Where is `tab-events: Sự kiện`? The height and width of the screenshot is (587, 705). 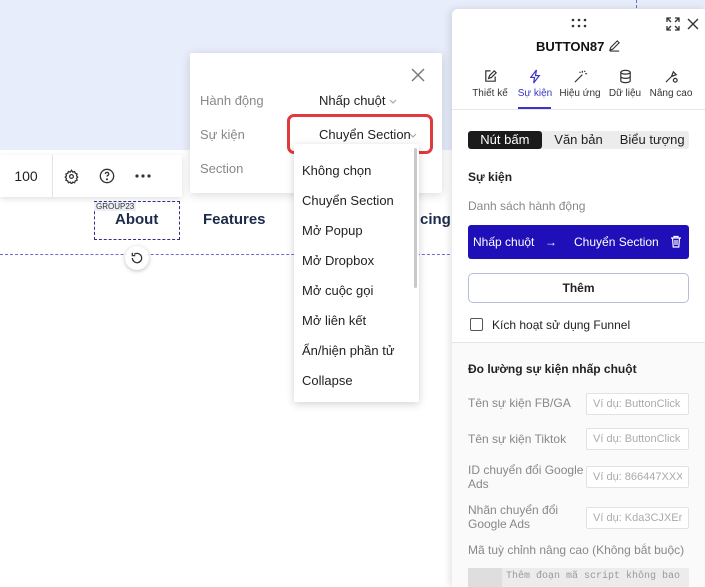 tab-events: Sự kiện is located at coordinates (535, 88).